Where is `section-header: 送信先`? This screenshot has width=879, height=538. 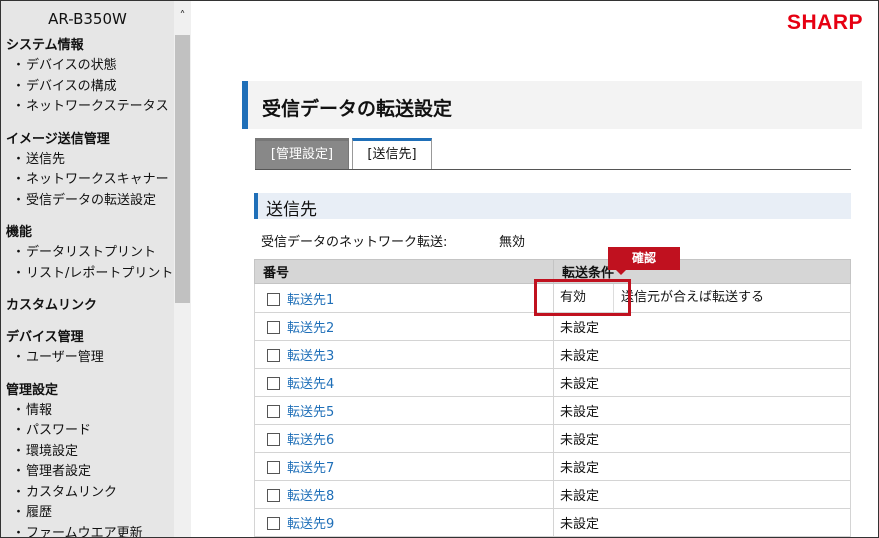 section-header: 送信先 is located at coordinates (552, 206).